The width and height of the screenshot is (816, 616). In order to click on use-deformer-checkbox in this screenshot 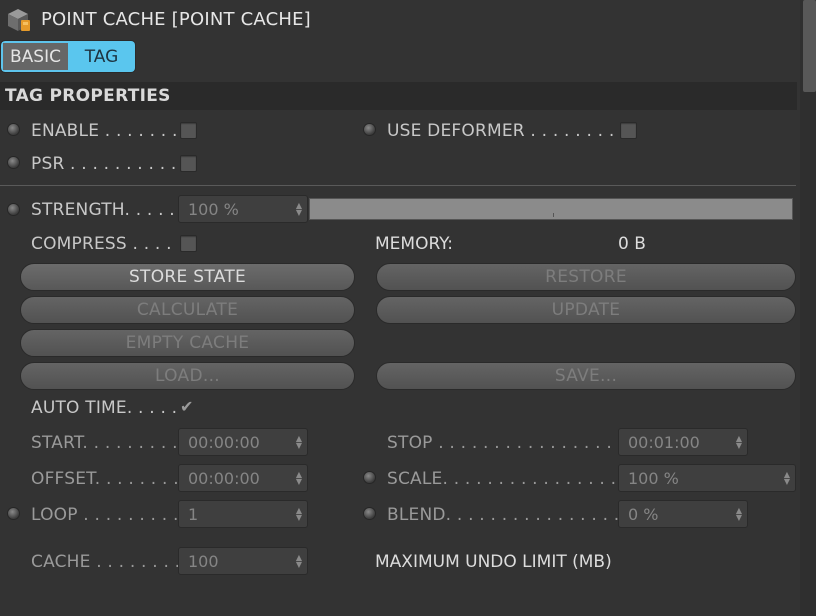, I will do `click(628, 130)`.